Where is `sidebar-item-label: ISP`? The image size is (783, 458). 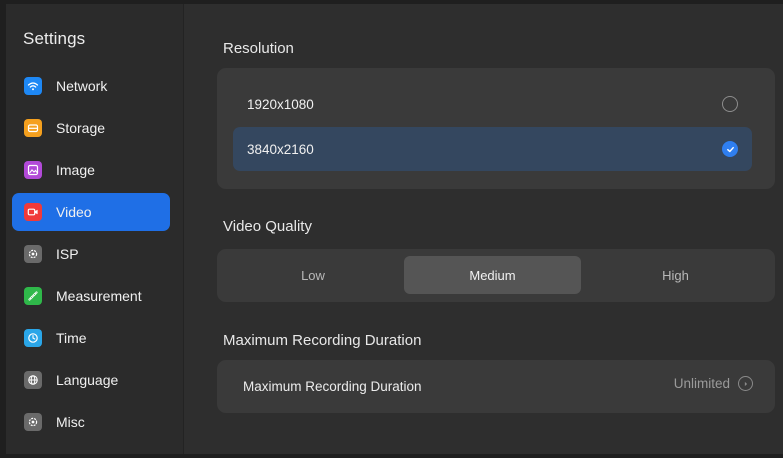
sidebar-item-label: ISP is located at coordinates (67, 254).